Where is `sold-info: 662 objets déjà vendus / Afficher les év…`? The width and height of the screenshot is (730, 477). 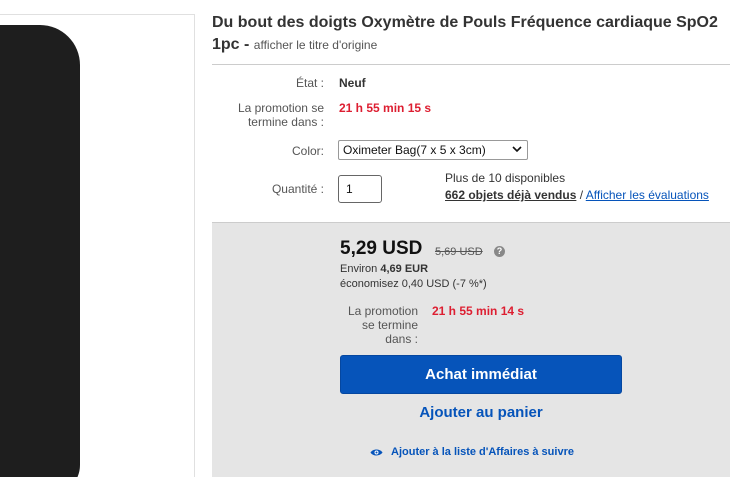
sold-info: 662 objets déjà vendus / Afficher les év… is located at coordinates (577, 195).